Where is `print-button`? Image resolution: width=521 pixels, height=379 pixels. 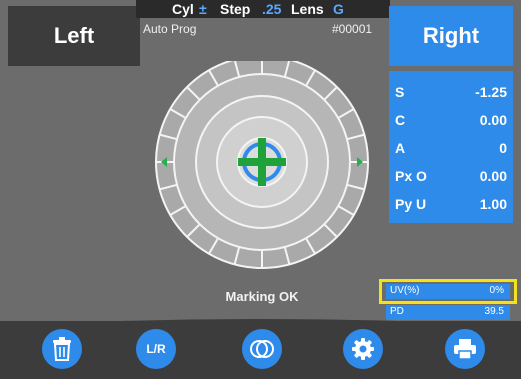 print-button is located at coordinates (465, 349).